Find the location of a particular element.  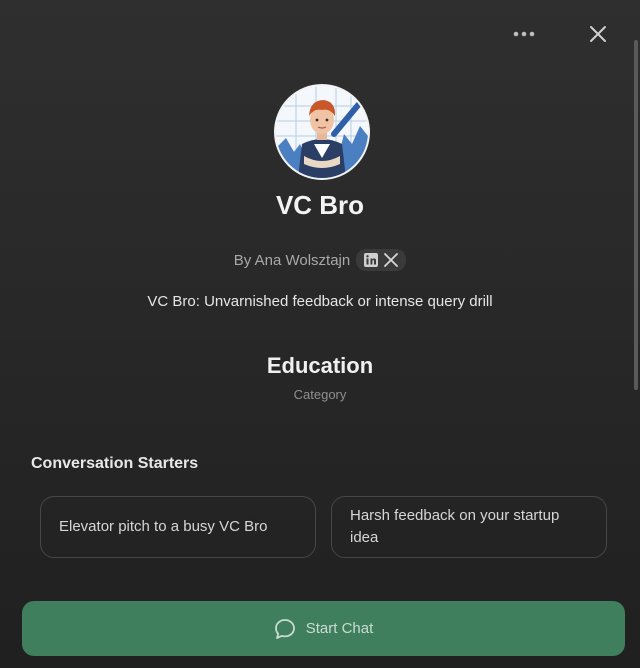

close-icon is located at coordinates (598, 34).